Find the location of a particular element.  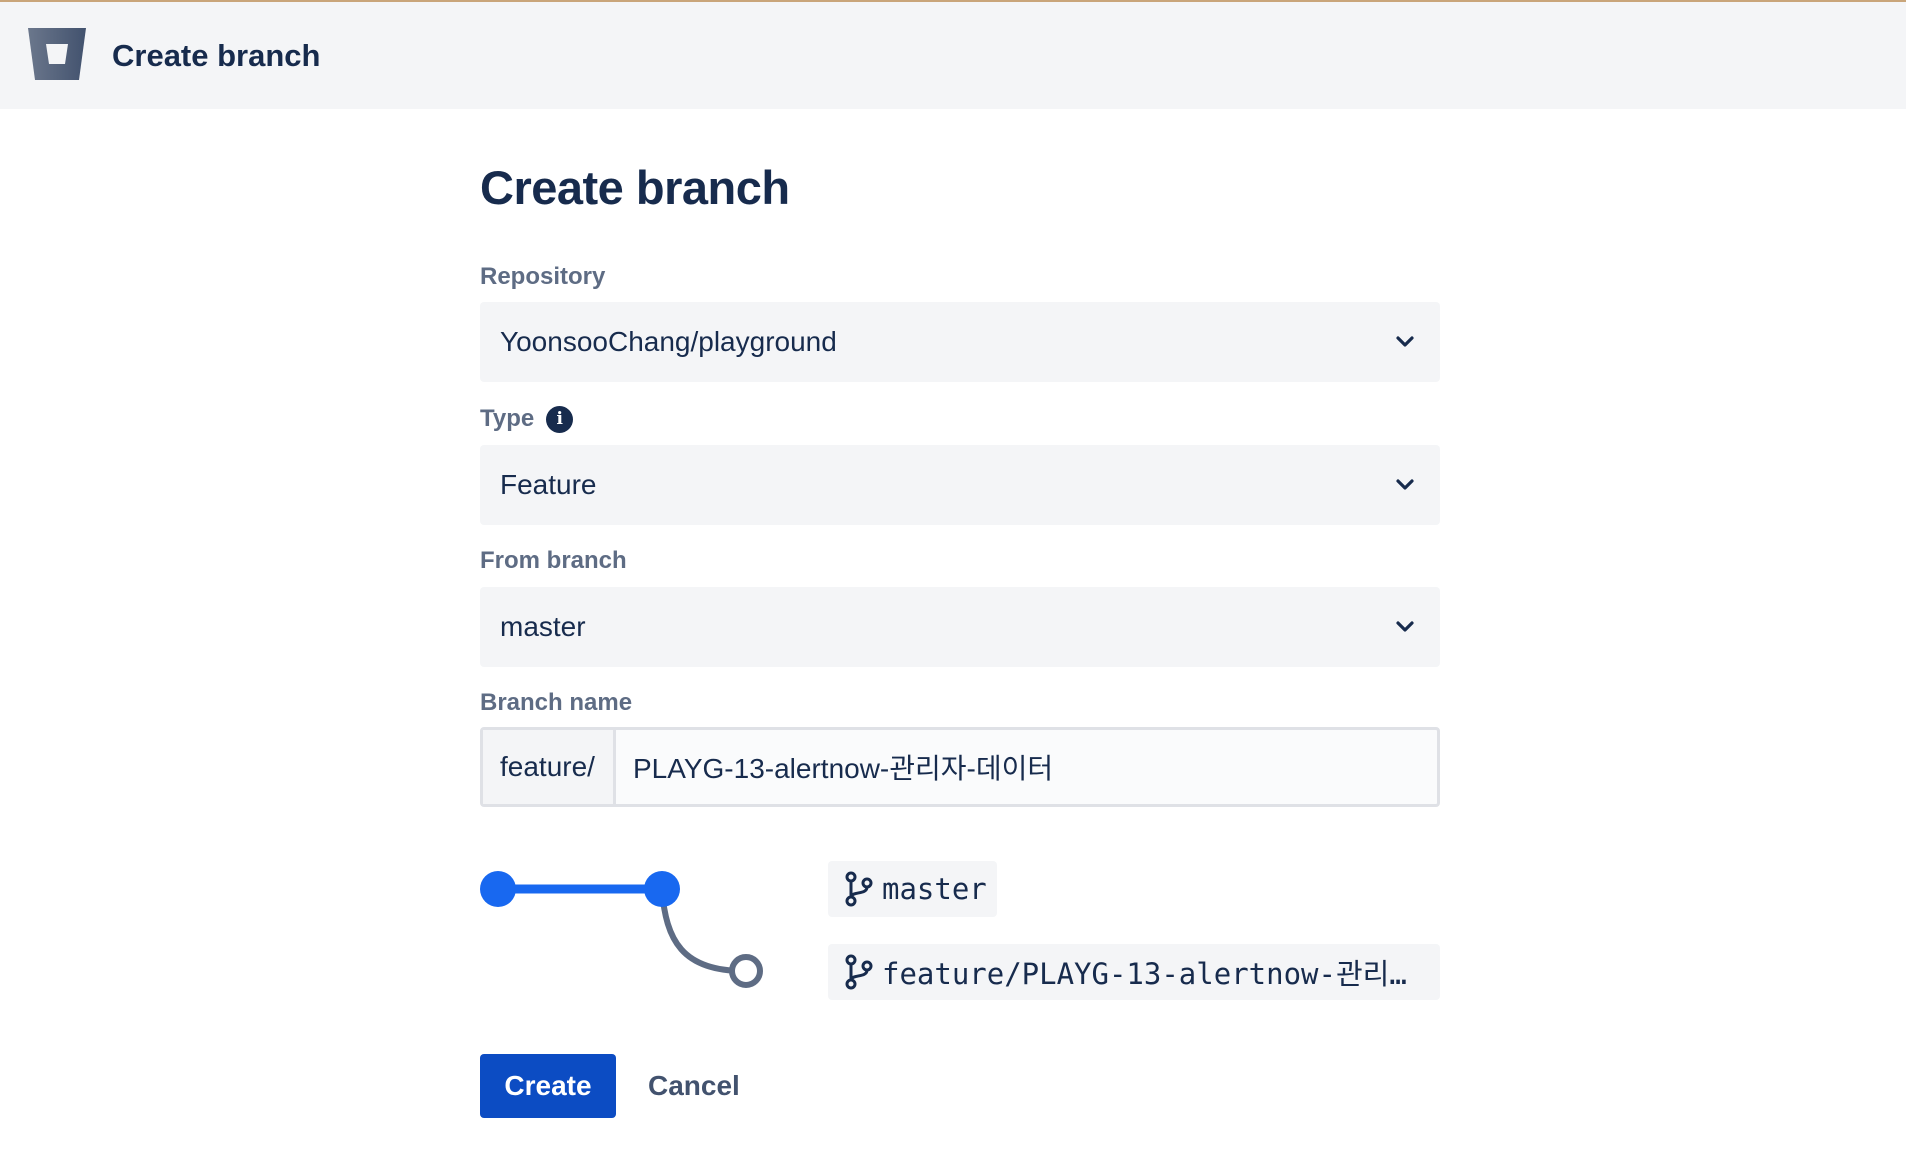

branch-prefix: feature/ is located at coordinates (549, 767).